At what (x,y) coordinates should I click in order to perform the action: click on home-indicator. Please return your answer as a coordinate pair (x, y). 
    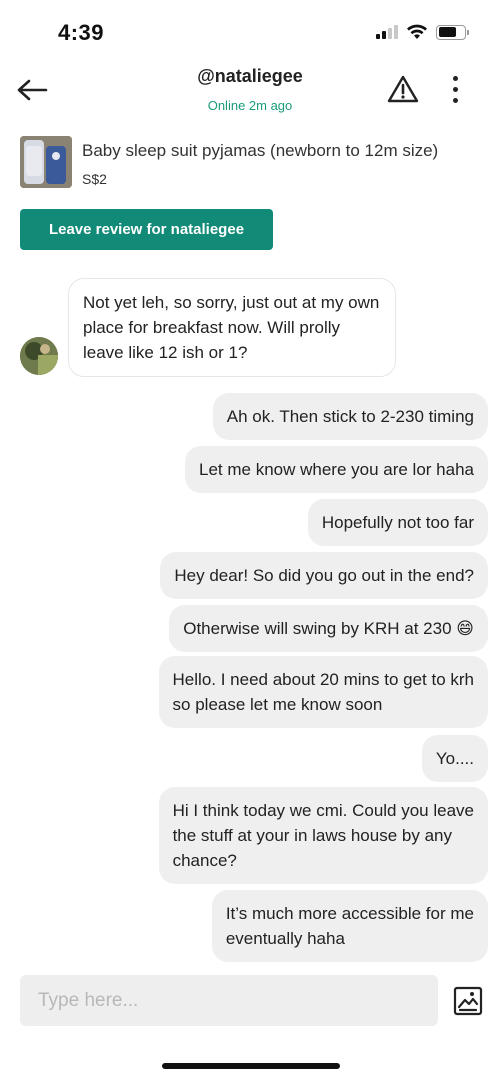
    Looking at the image, I should click on (251, 1066).